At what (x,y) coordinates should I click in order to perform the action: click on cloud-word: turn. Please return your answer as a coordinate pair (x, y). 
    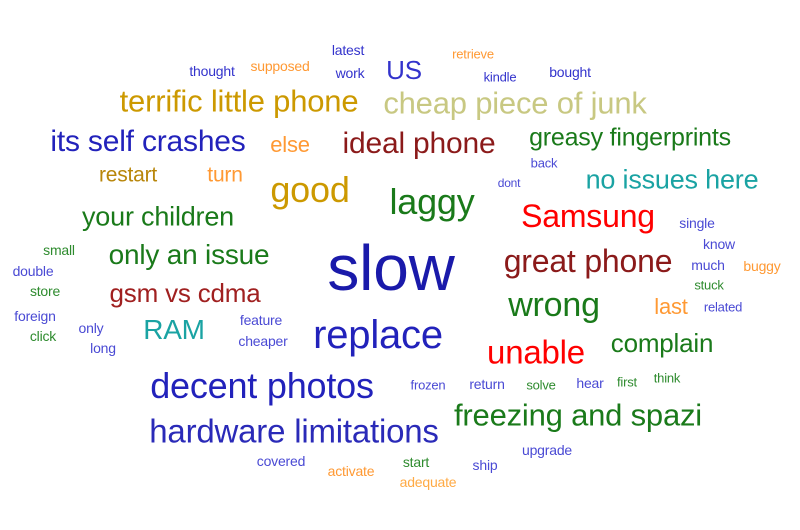
    Looking at the image, I should click on (225, 175).